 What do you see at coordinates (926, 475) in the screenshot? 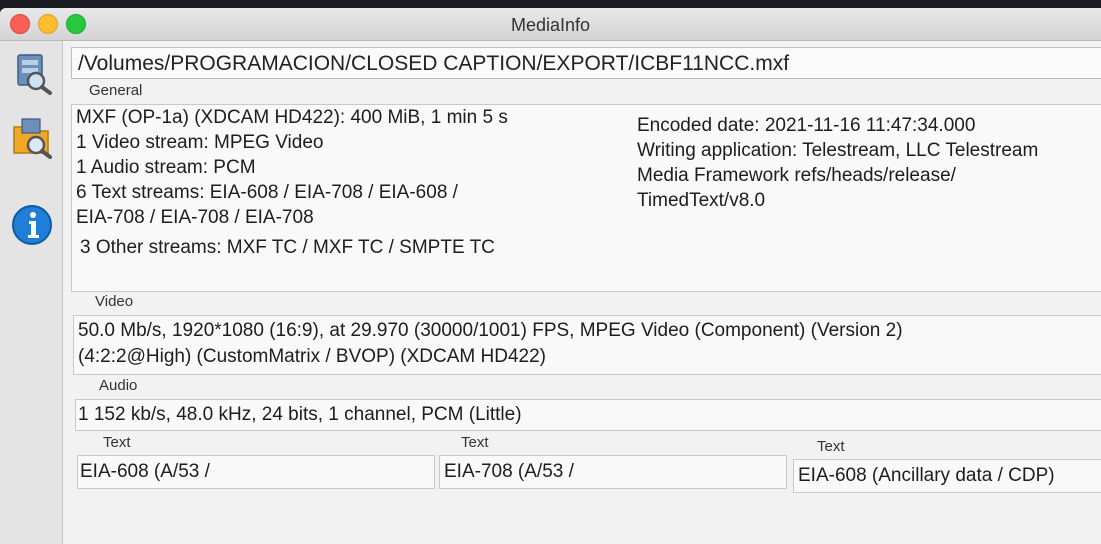
I see `text-stream-value: EIA-608 (Ancillary data / CDP)` at bounding box center [926, 475].